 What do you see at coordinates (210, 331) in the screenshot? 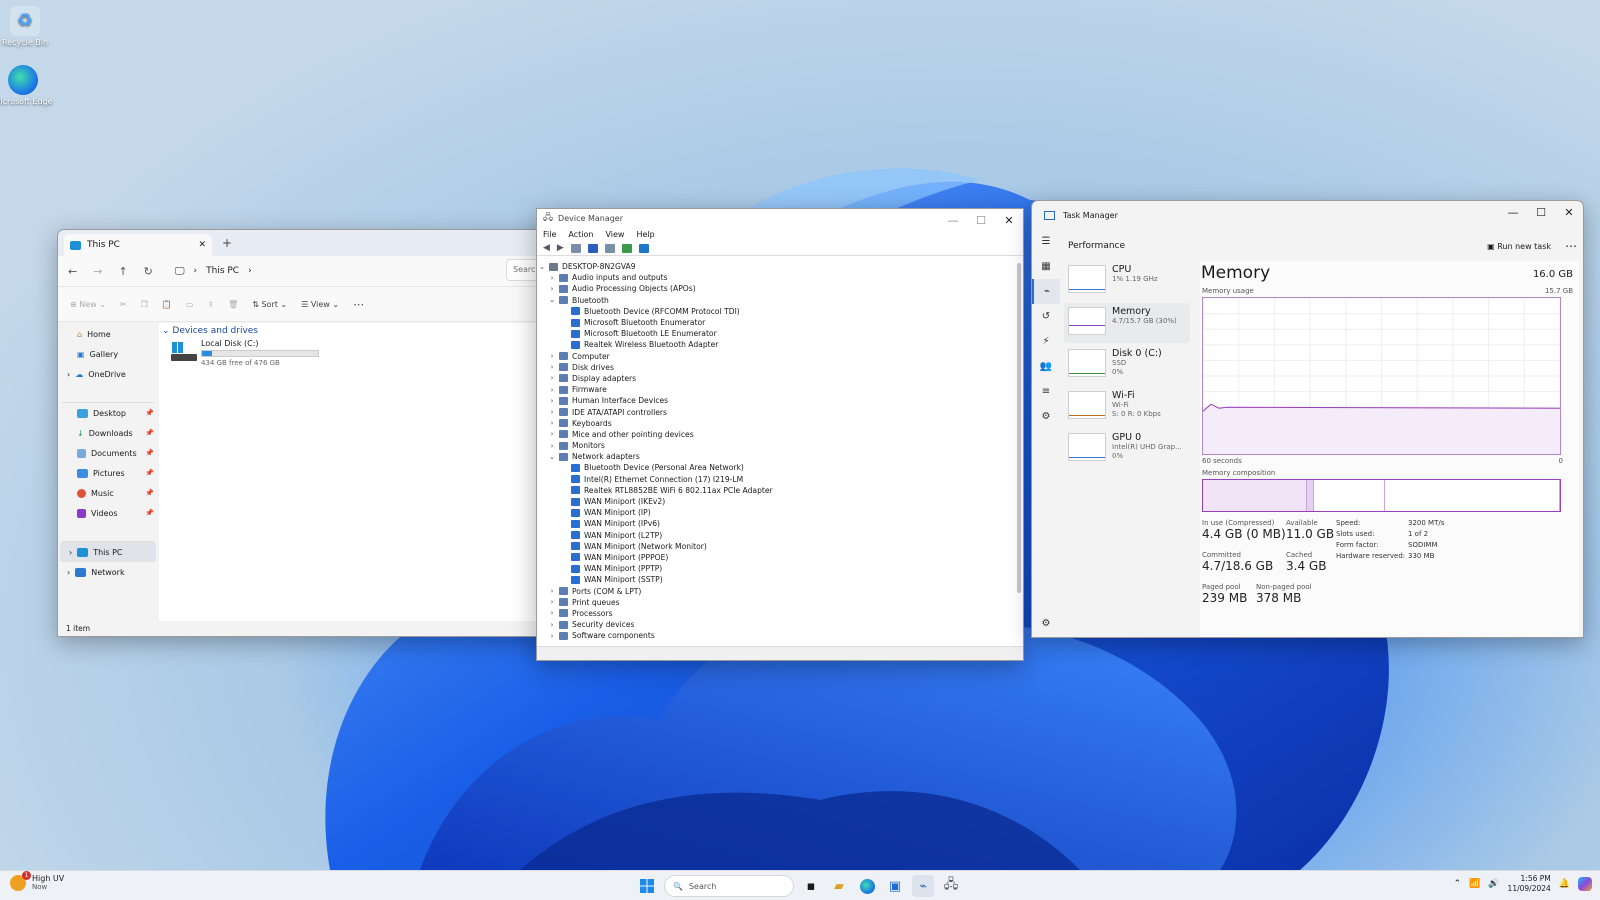
I see `section-header-devices: ⌄ Devices and drives` at bounding box center [210, 331].